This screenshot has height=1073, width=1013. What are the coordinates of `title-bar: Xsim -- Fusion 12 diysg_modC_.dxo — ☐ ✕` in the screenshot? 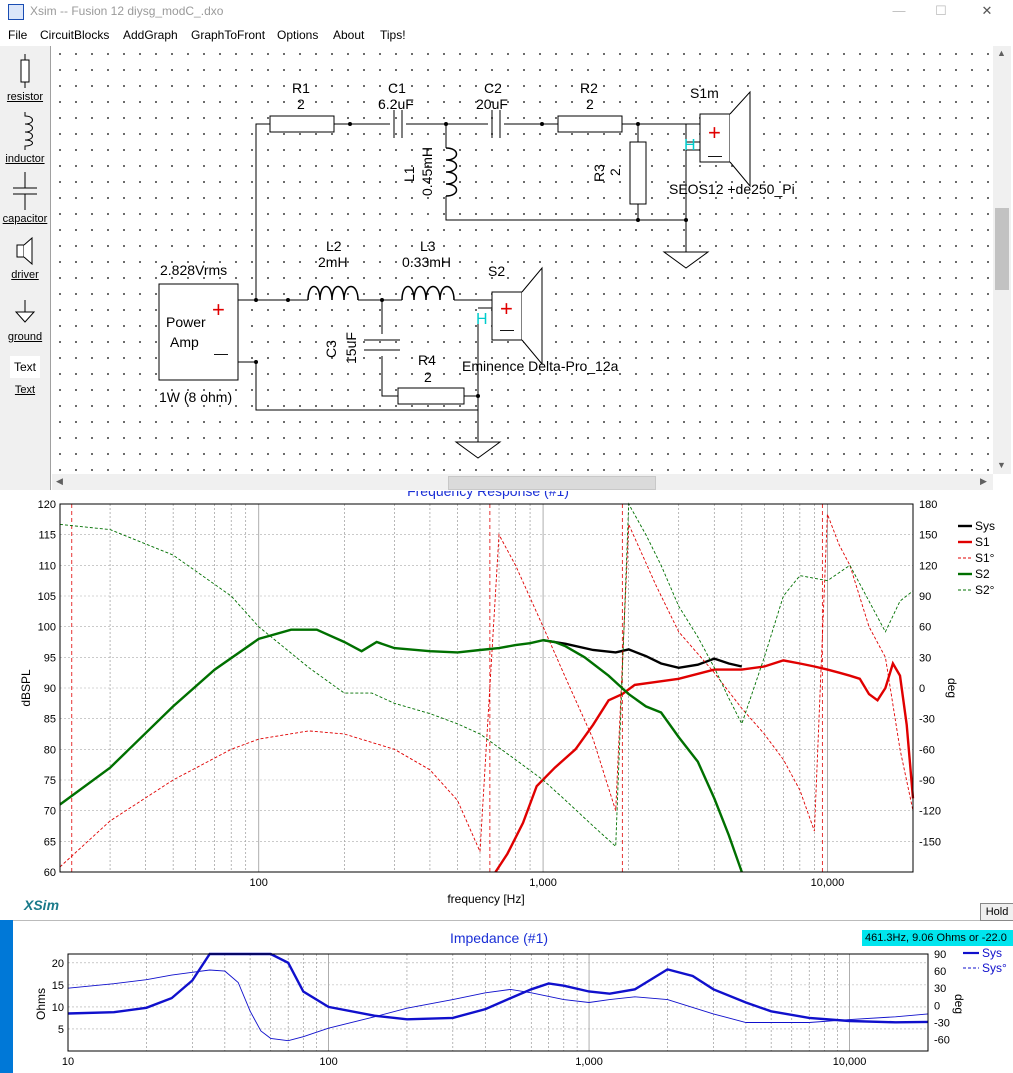 It's located at (506, 12).